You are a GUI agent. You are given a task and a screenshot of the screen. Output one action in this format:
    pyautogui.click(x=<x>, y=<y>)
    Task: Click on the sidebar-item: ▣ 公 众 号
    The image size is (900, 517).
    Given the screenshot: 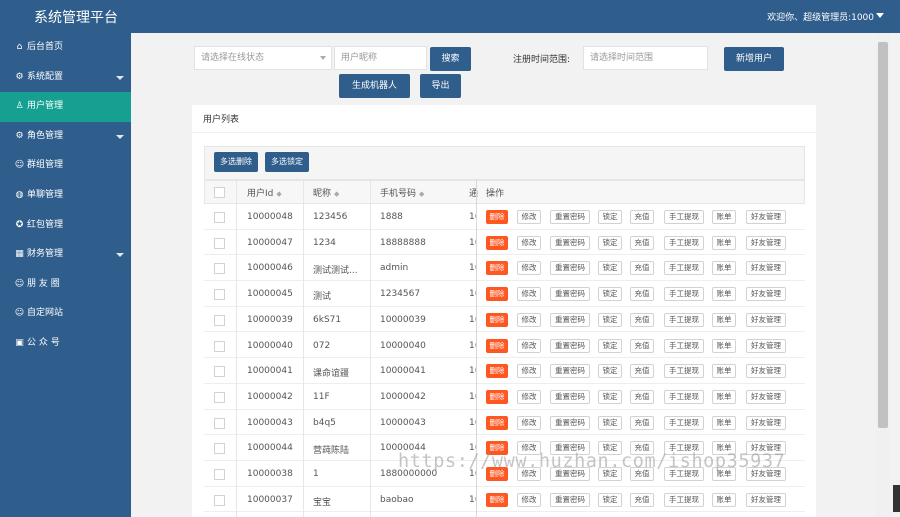 What is the action you would take?
    pyautogui.click(x=65, y=344)
    